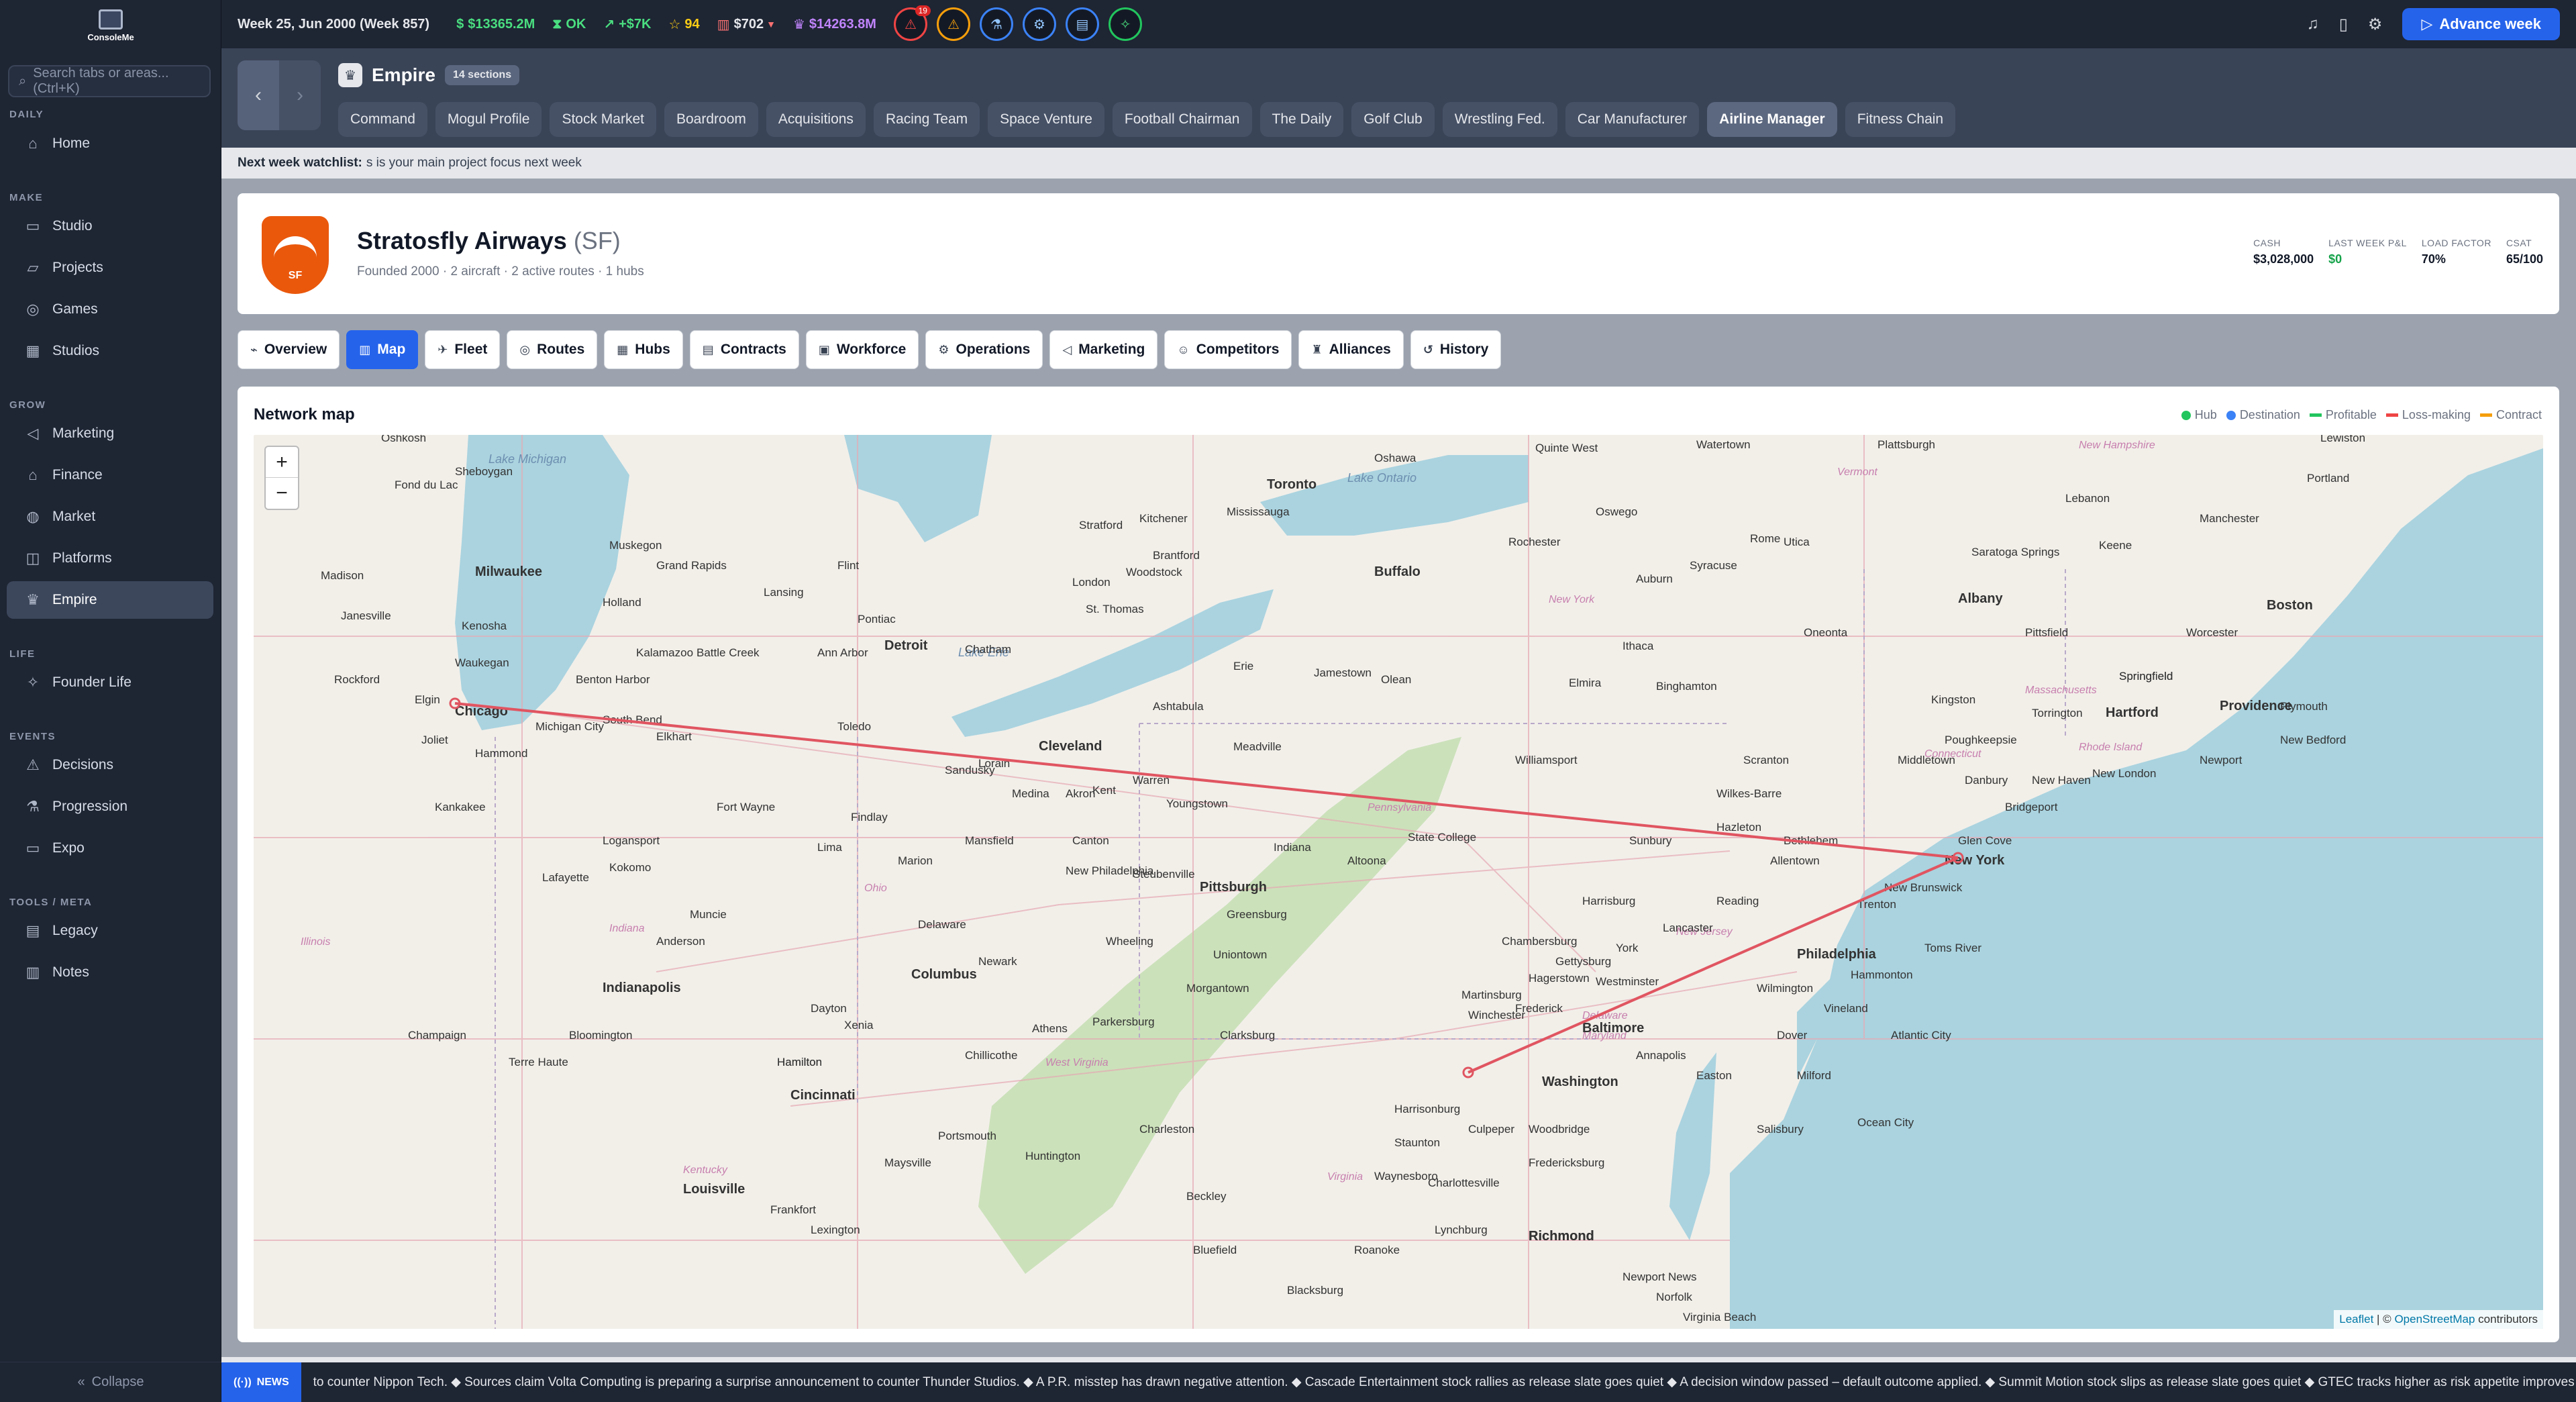 The width and height of the screenshot is (2576, 1402). Describe the element at coordinates (680, 941) in the screenshot. I see `city-label: Anderson` at that location.